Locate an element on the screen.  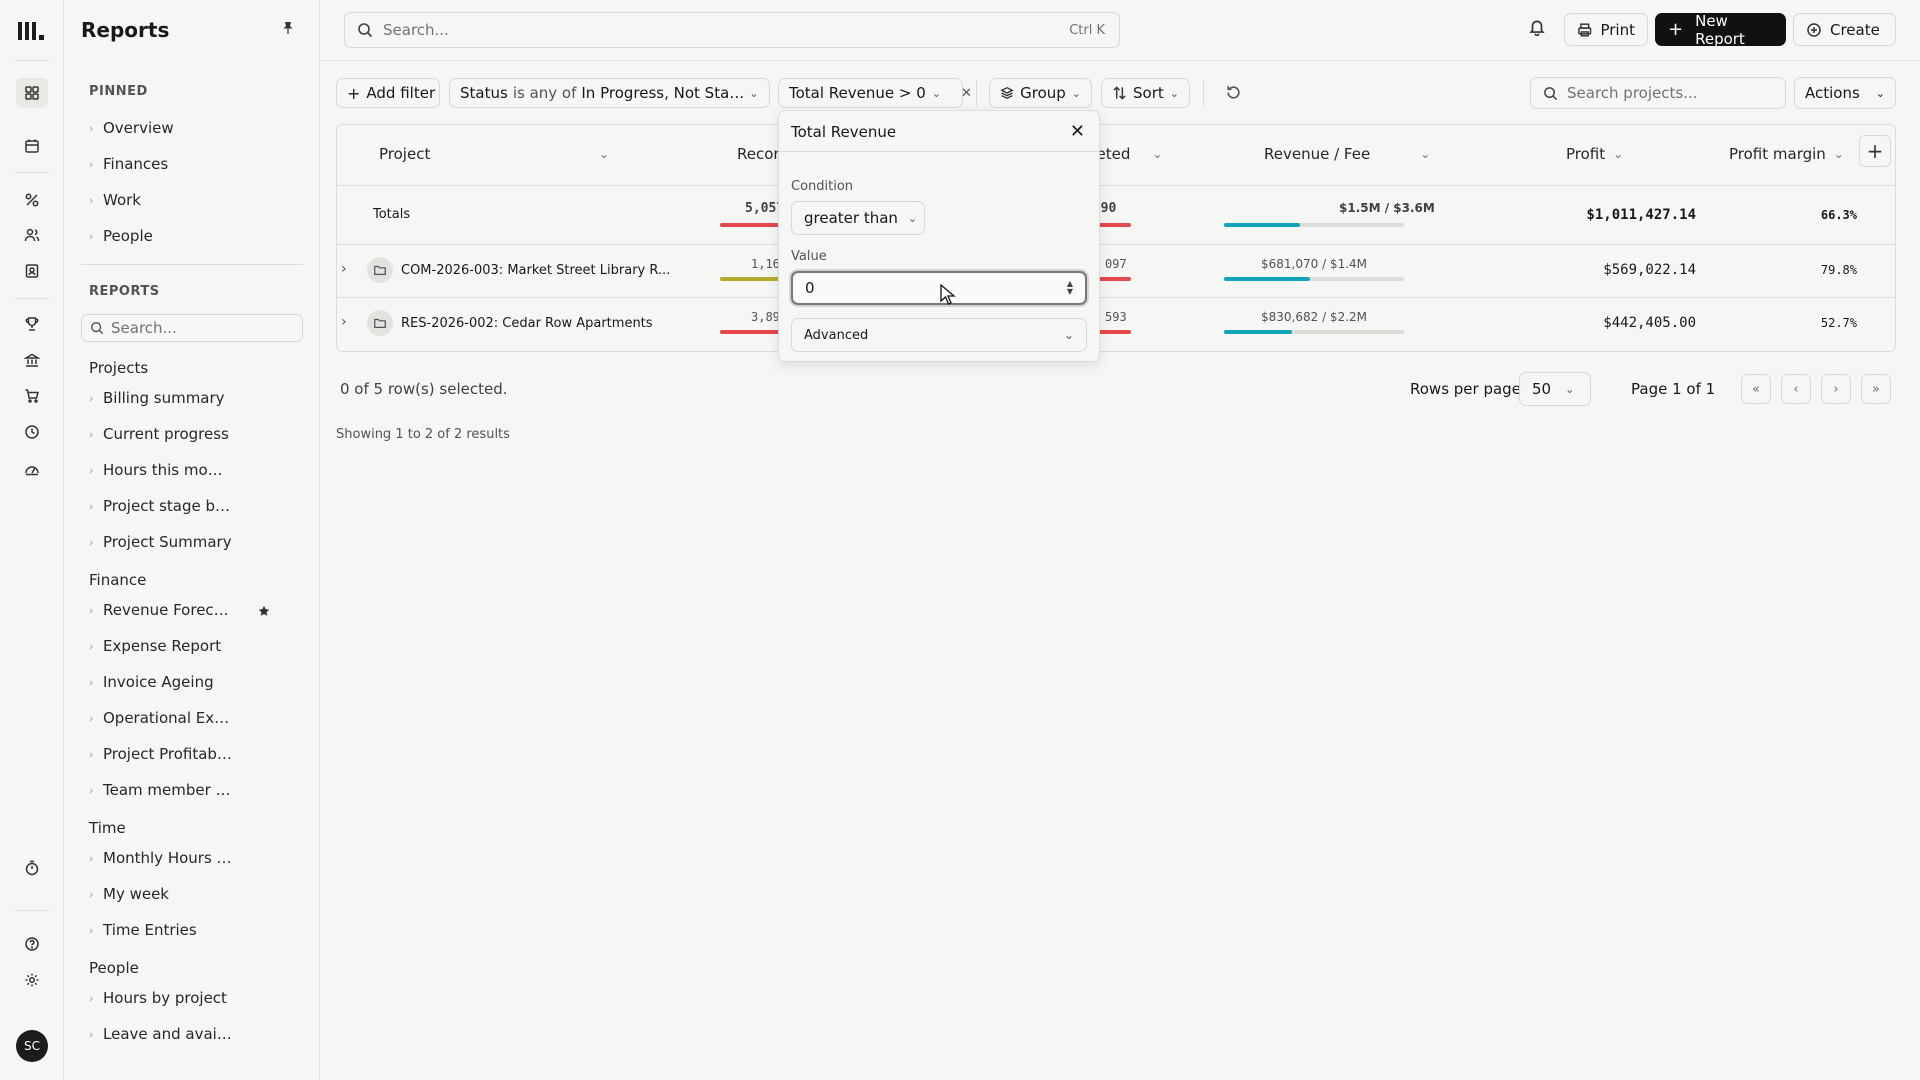
pinned-item-work: › Work is located at coordinates (194, 200).